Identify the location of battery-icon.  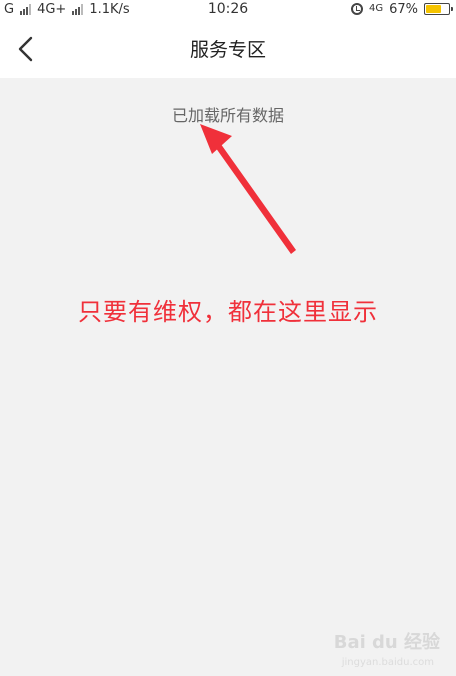
(438, 9).